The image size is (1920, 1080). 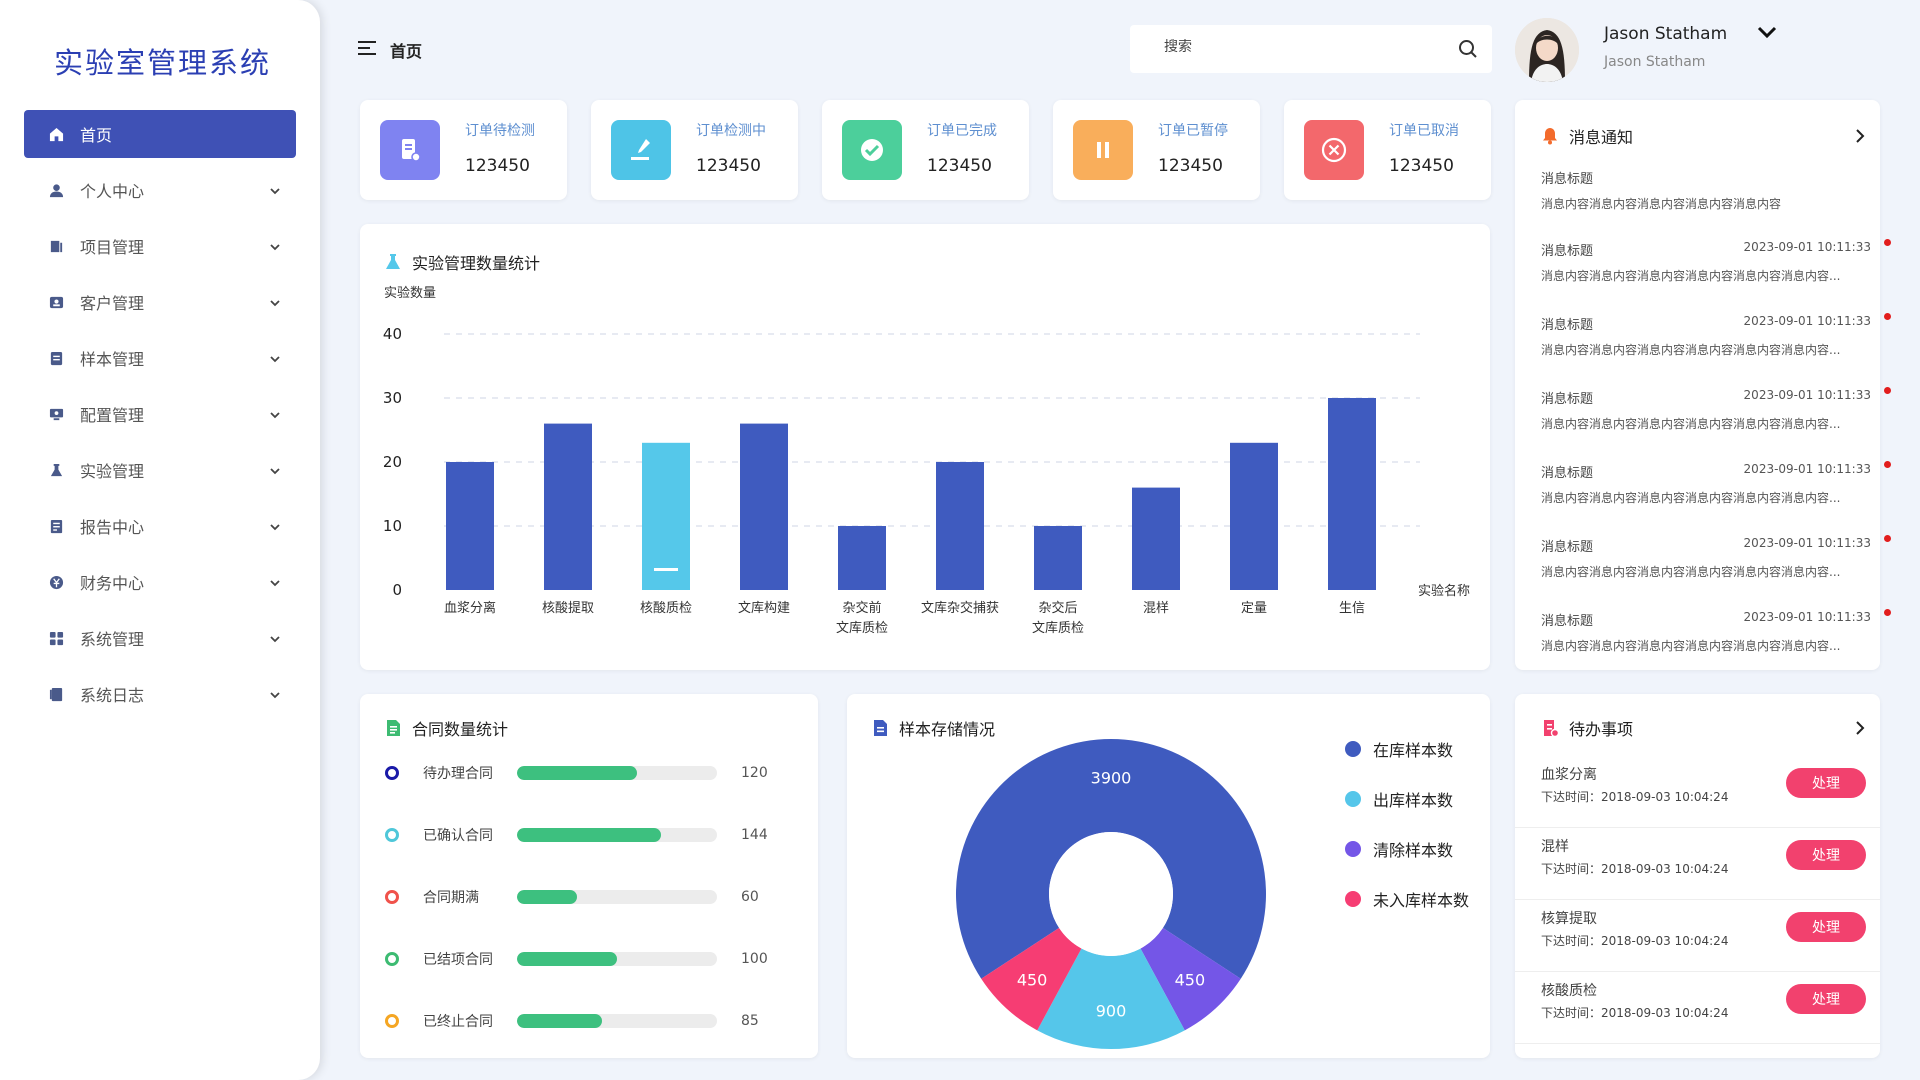 What do you see at coordinates (925, 150) in the screenshot?
I see `stat-card: 订单已完成 123450` at bounding box center [925, 150].